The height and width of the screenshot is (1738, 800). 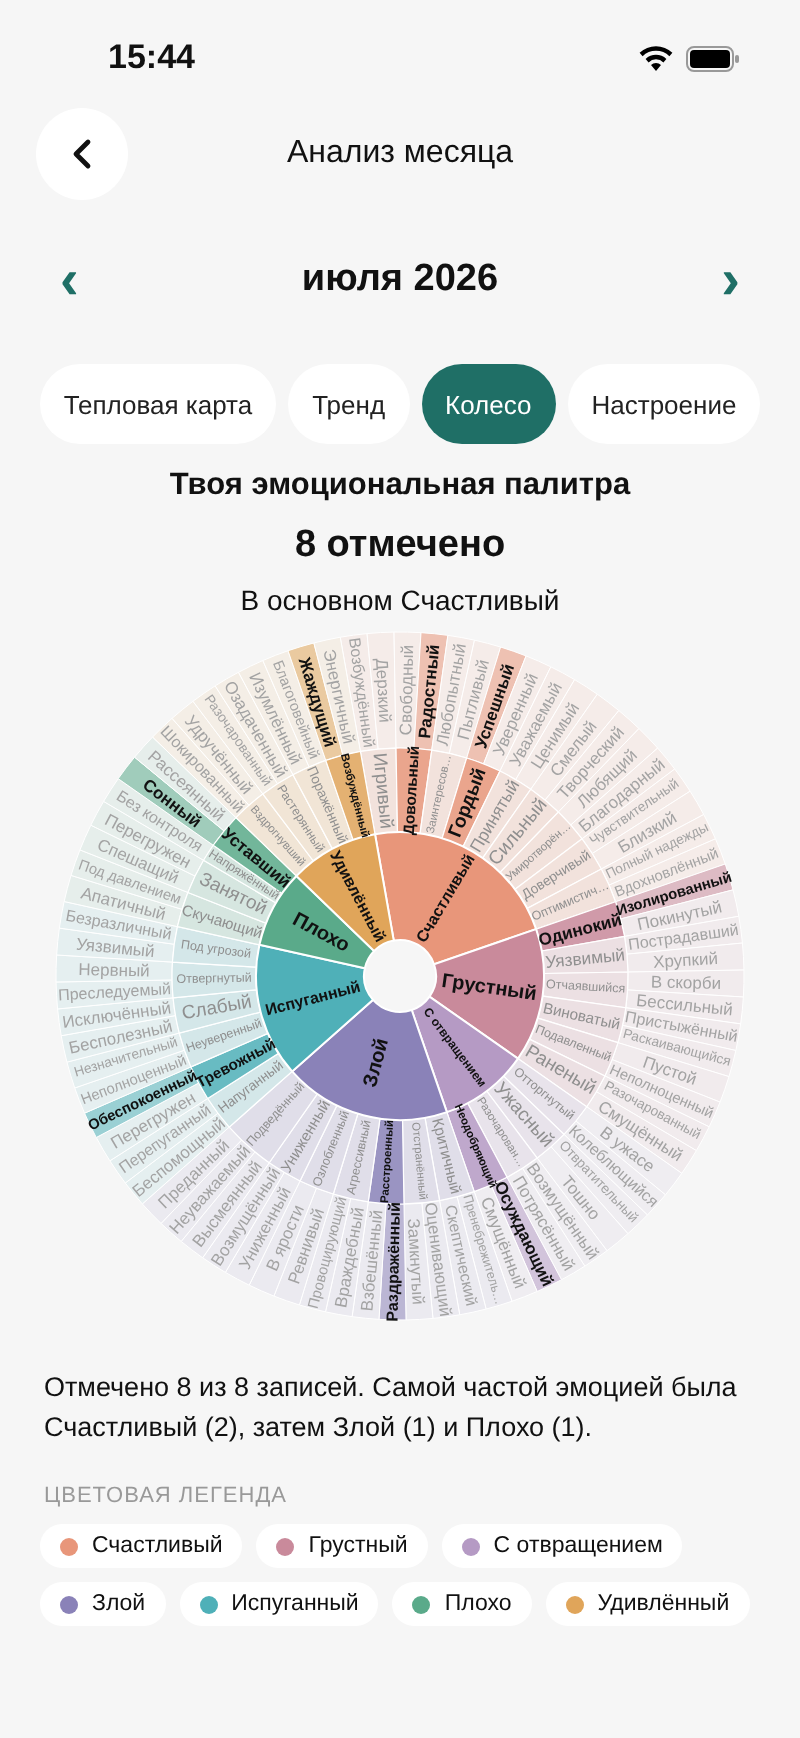 What do you see at coordinates (585, 958) in the screenshot?
I see `emotion-label: Уязвимый` at bounding box center [585, 958].